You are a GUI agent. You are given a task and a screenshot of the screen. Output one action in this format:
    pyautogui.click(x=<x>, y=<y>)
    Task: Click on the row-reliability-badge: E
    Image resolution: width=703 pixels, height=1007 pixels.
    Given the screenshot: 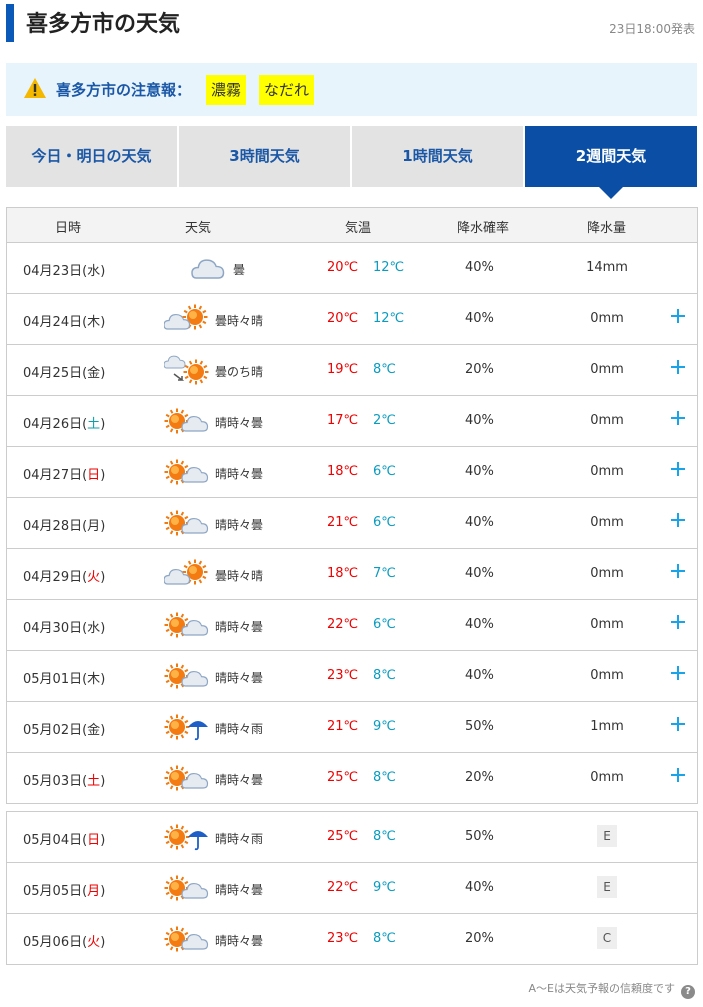 What is the action you would take?
    pyautogui.click(x=607, y=836)
    